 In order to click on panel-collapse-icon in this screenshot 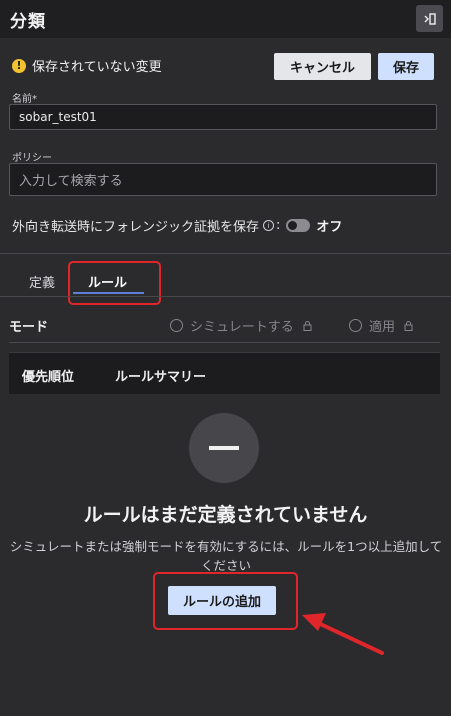, I will do `click(430, 18)`.